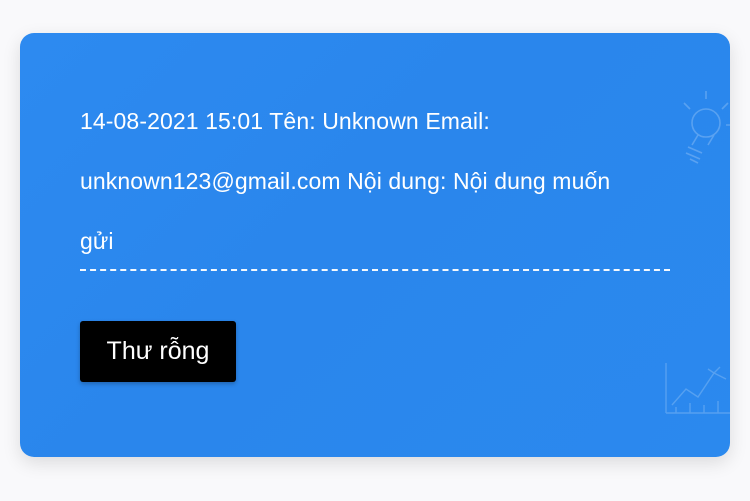 This screenshot has height=501, width=750. I want to click on dashed-divider, so click(375, 270).